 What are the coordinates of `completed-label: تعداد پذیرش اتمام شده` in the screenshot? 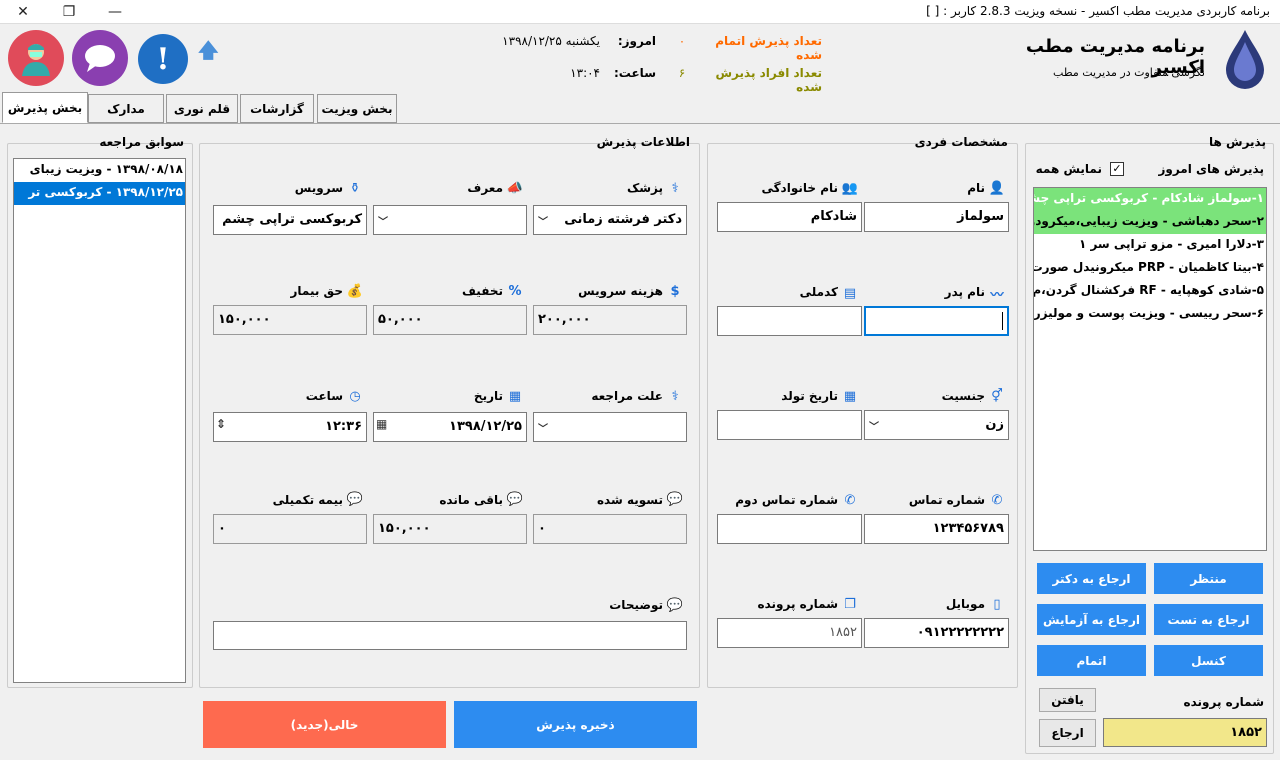 It's located at (768, 48).